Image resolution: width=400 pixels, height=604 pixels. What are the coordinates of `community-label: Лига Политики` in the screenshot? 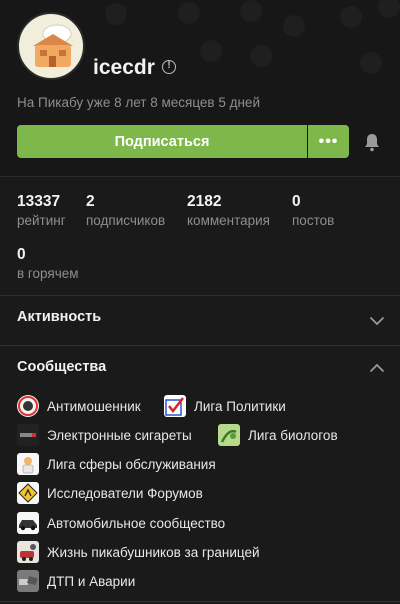 It's located at (240, 406).